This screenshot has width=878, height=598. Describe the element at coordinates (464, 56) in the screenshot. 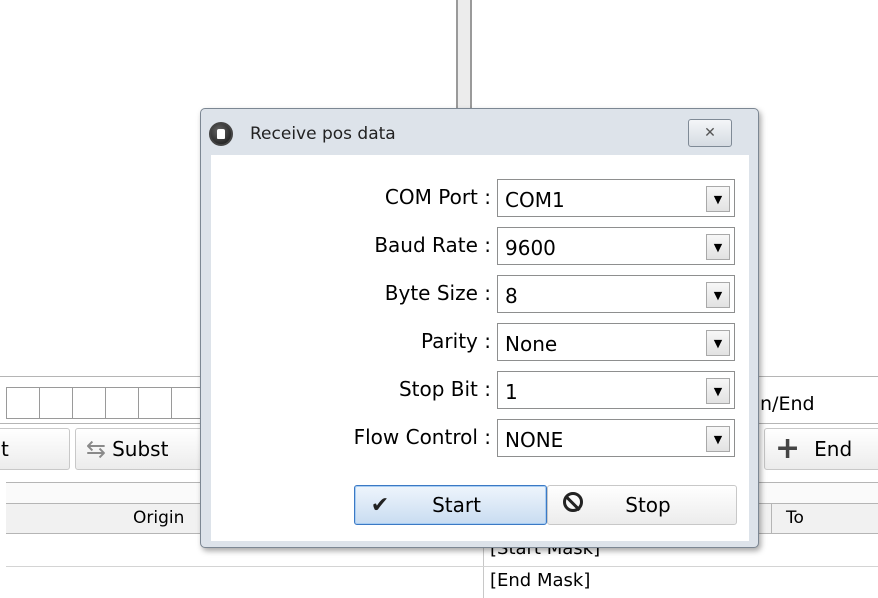

I see `splitter-handle` at that location.